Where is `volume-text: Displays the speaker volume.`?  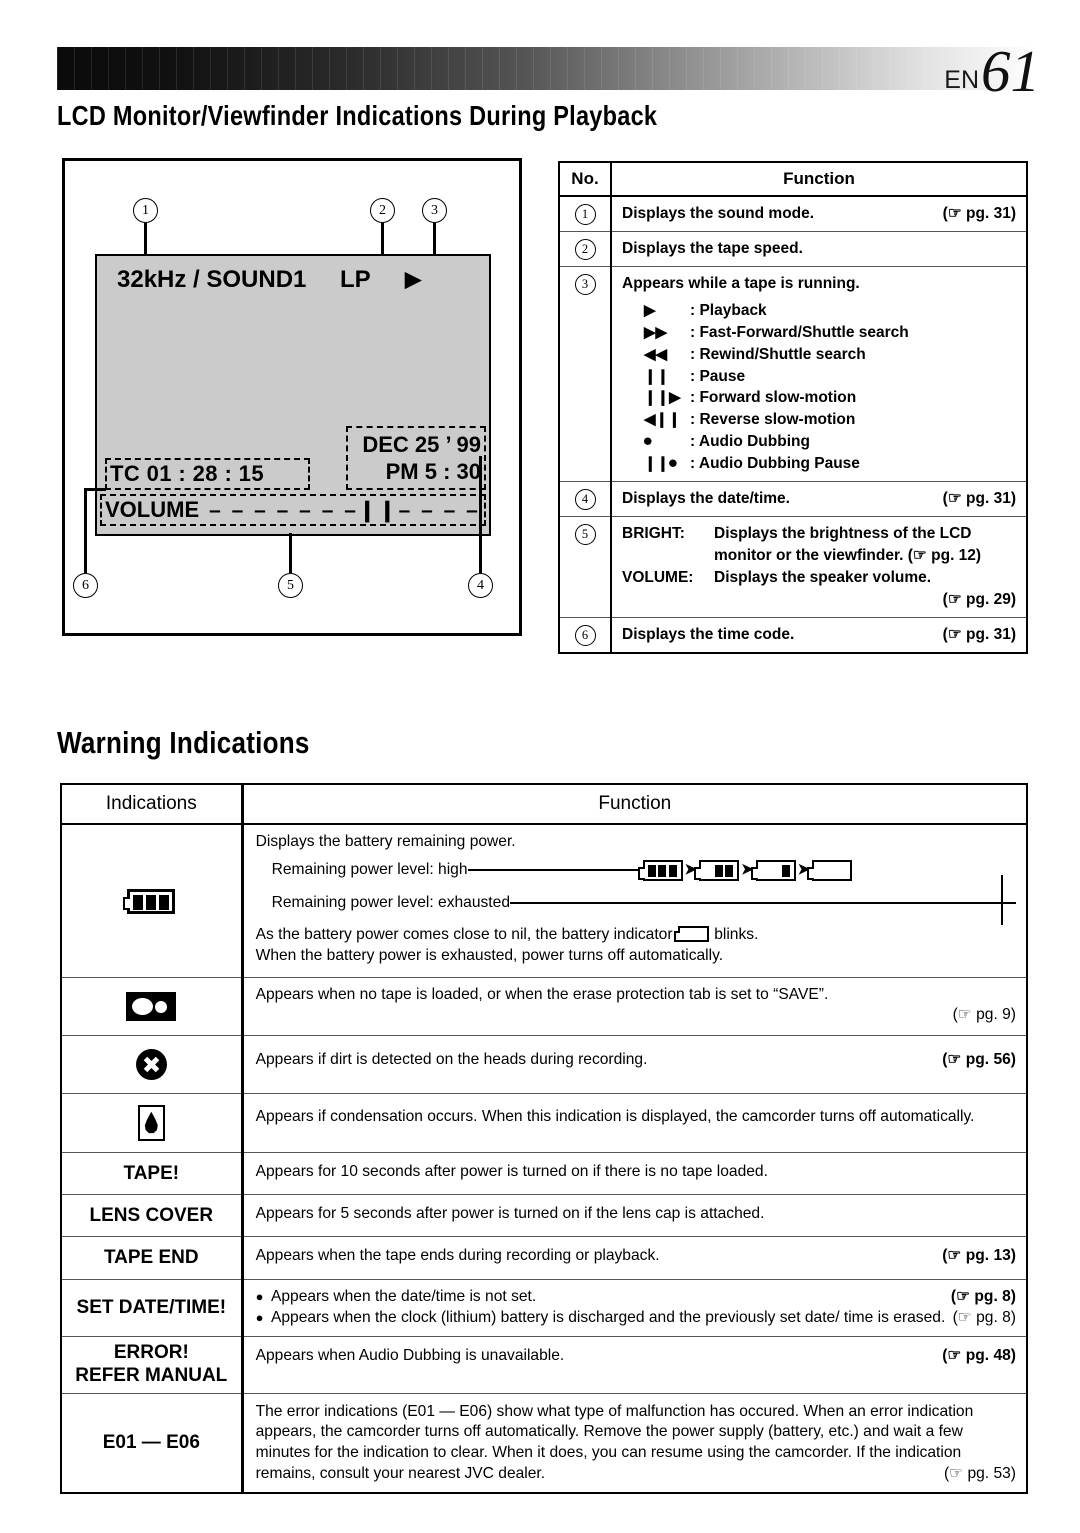 volume-text: Displays the speaker volume. is located at coordinates (823, 577).